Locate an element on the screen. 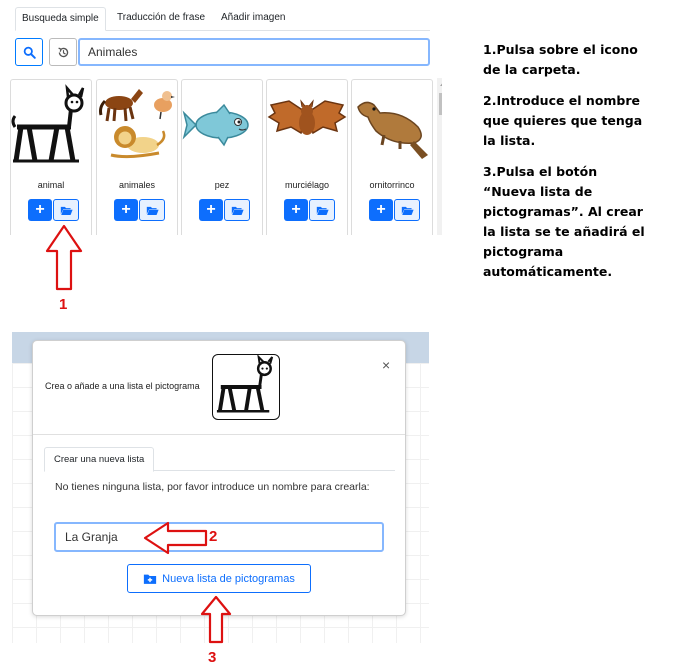 The image size is (676, 672). step-number-1: 1 is located at coordinates (63, 304).